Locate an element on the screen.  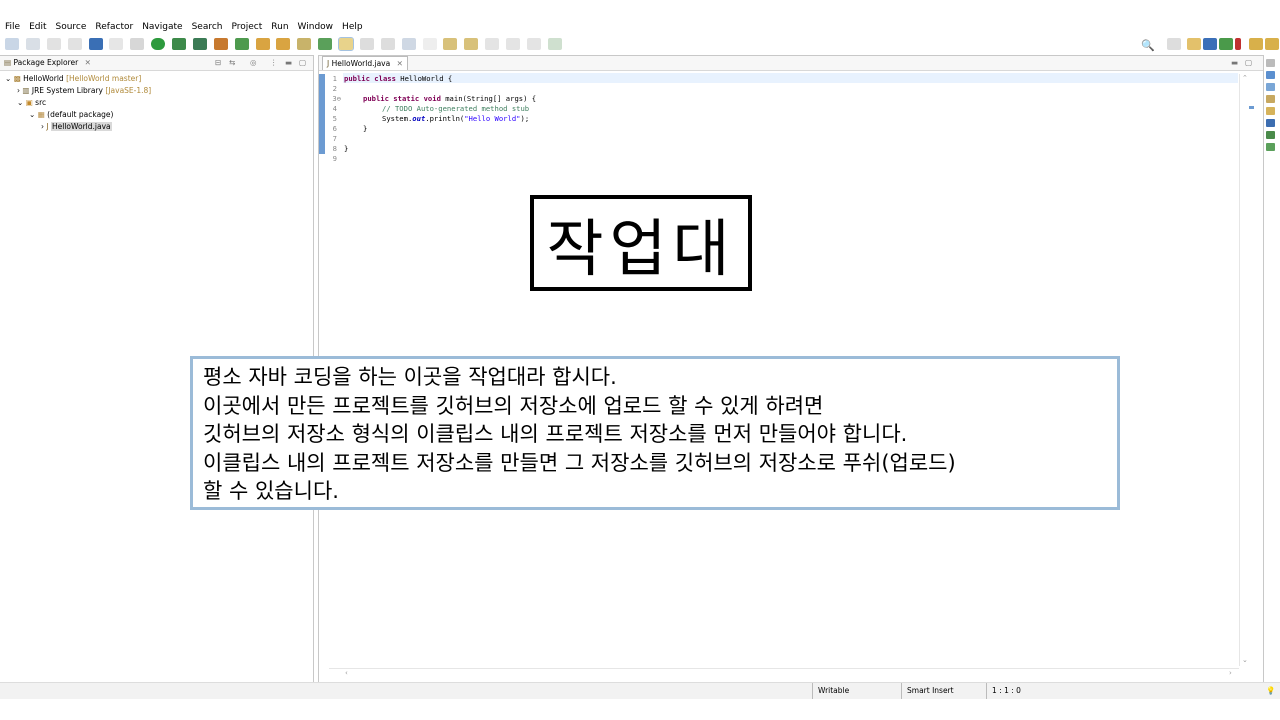
progress-icon is located at coordinates (1270, 147).